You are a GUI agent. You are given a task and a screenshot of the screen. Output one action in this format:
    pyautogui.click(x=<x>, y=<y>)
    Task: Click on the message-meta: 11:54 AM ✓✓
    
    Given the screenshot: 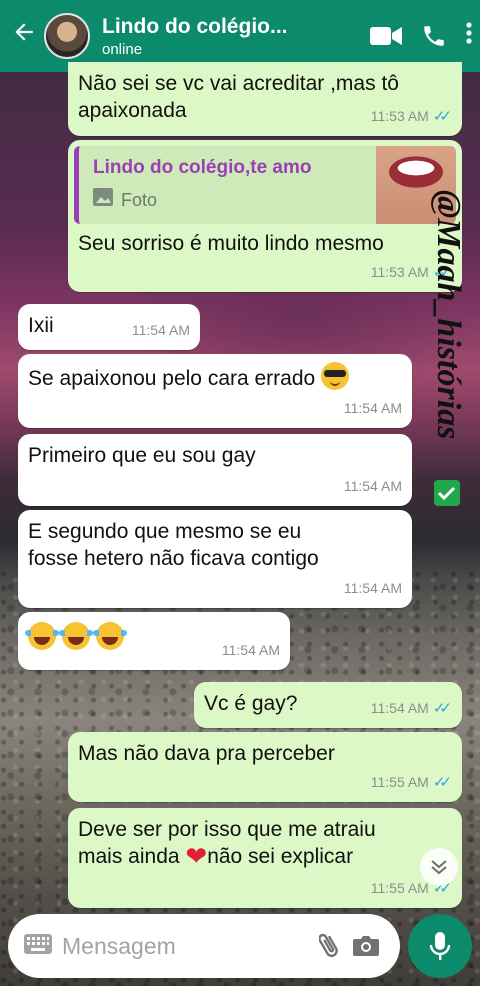 What is the action you would take?
    pyautogui.click(x=411, y=708)
    